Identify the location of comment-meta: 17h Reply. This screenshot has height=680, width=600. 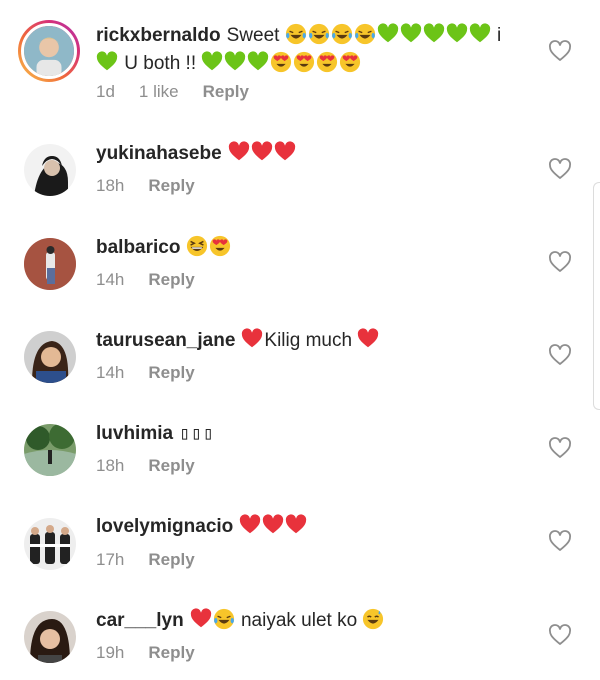
(157, 560).